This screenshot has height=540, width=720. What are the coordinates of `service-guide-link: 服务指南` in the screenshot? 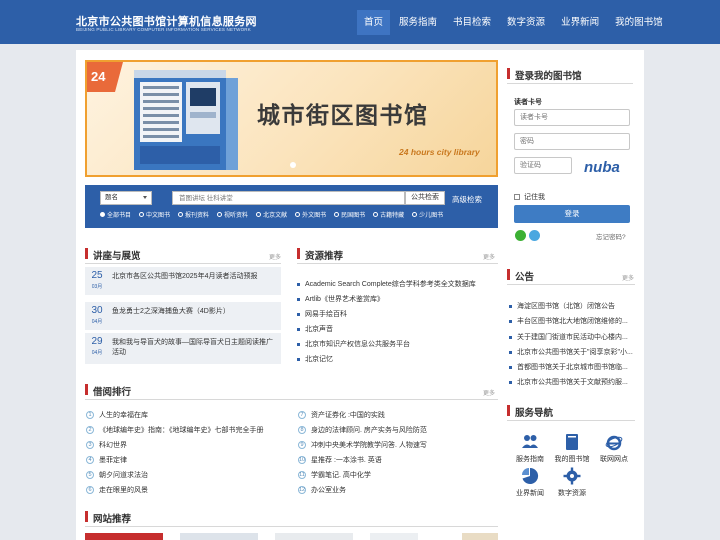 It's located at (530, 448).